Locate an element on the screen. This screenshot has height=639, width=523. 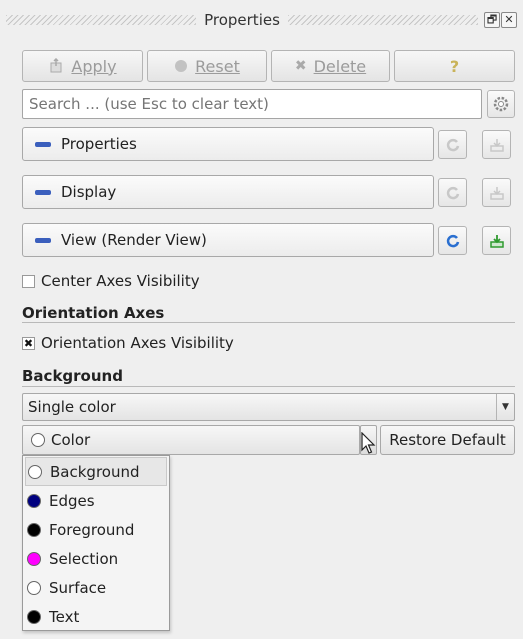
orientation-axes-visibility-label: Orientation Axes Visibility is located at coordinates (137, 343).